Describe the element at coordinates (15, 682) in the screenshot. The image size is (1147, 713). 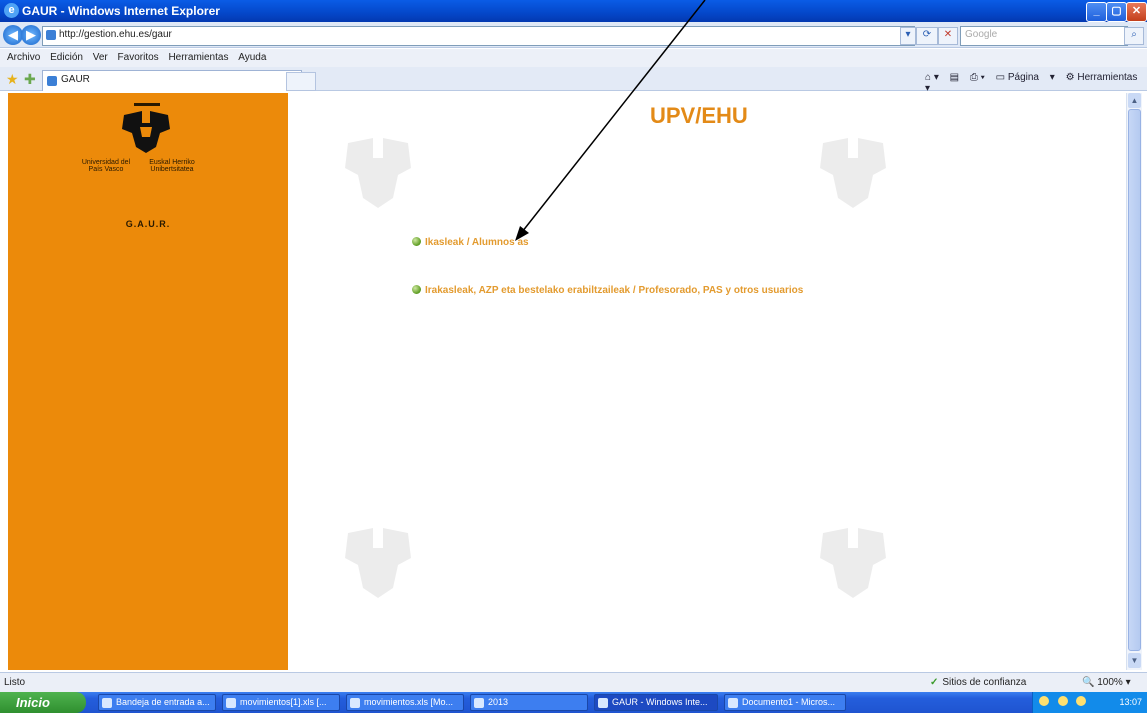
I see `status-text: Listo` at that location.